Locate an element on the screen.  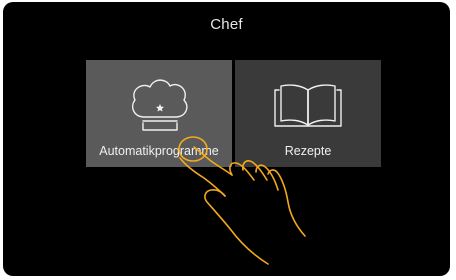
open-book-icon is located at coordinates (308, 105).